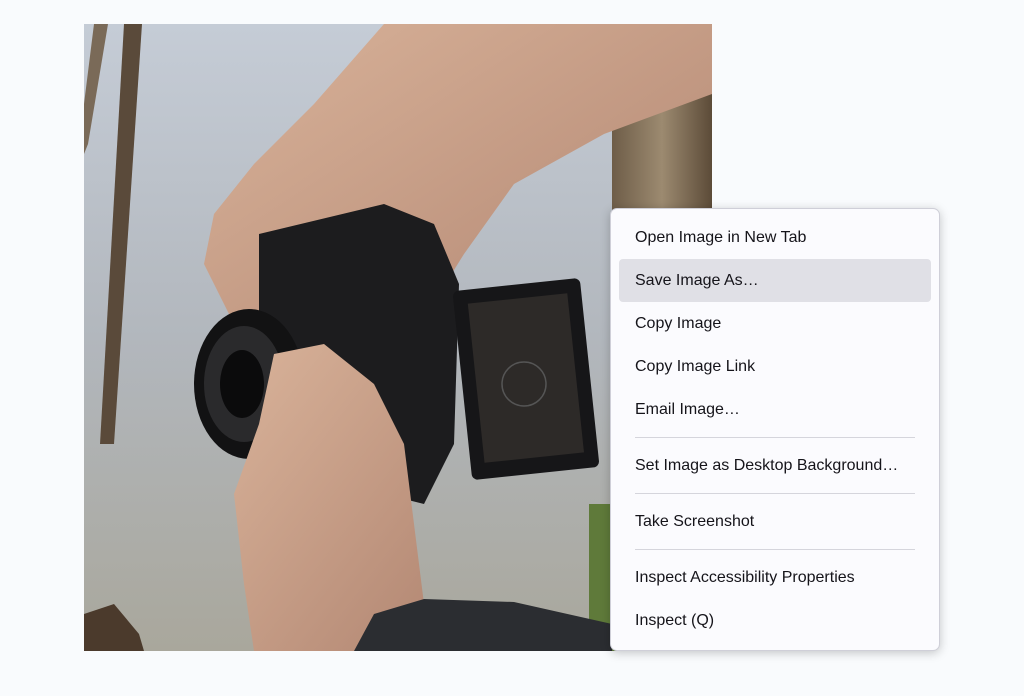 The width and height of the screenshot is (1024, 696). What do you see at coordinates (775, 620) in the screenshot?
I see `inspect-item: Inspect (Q)` at bounding box center [775, 620].